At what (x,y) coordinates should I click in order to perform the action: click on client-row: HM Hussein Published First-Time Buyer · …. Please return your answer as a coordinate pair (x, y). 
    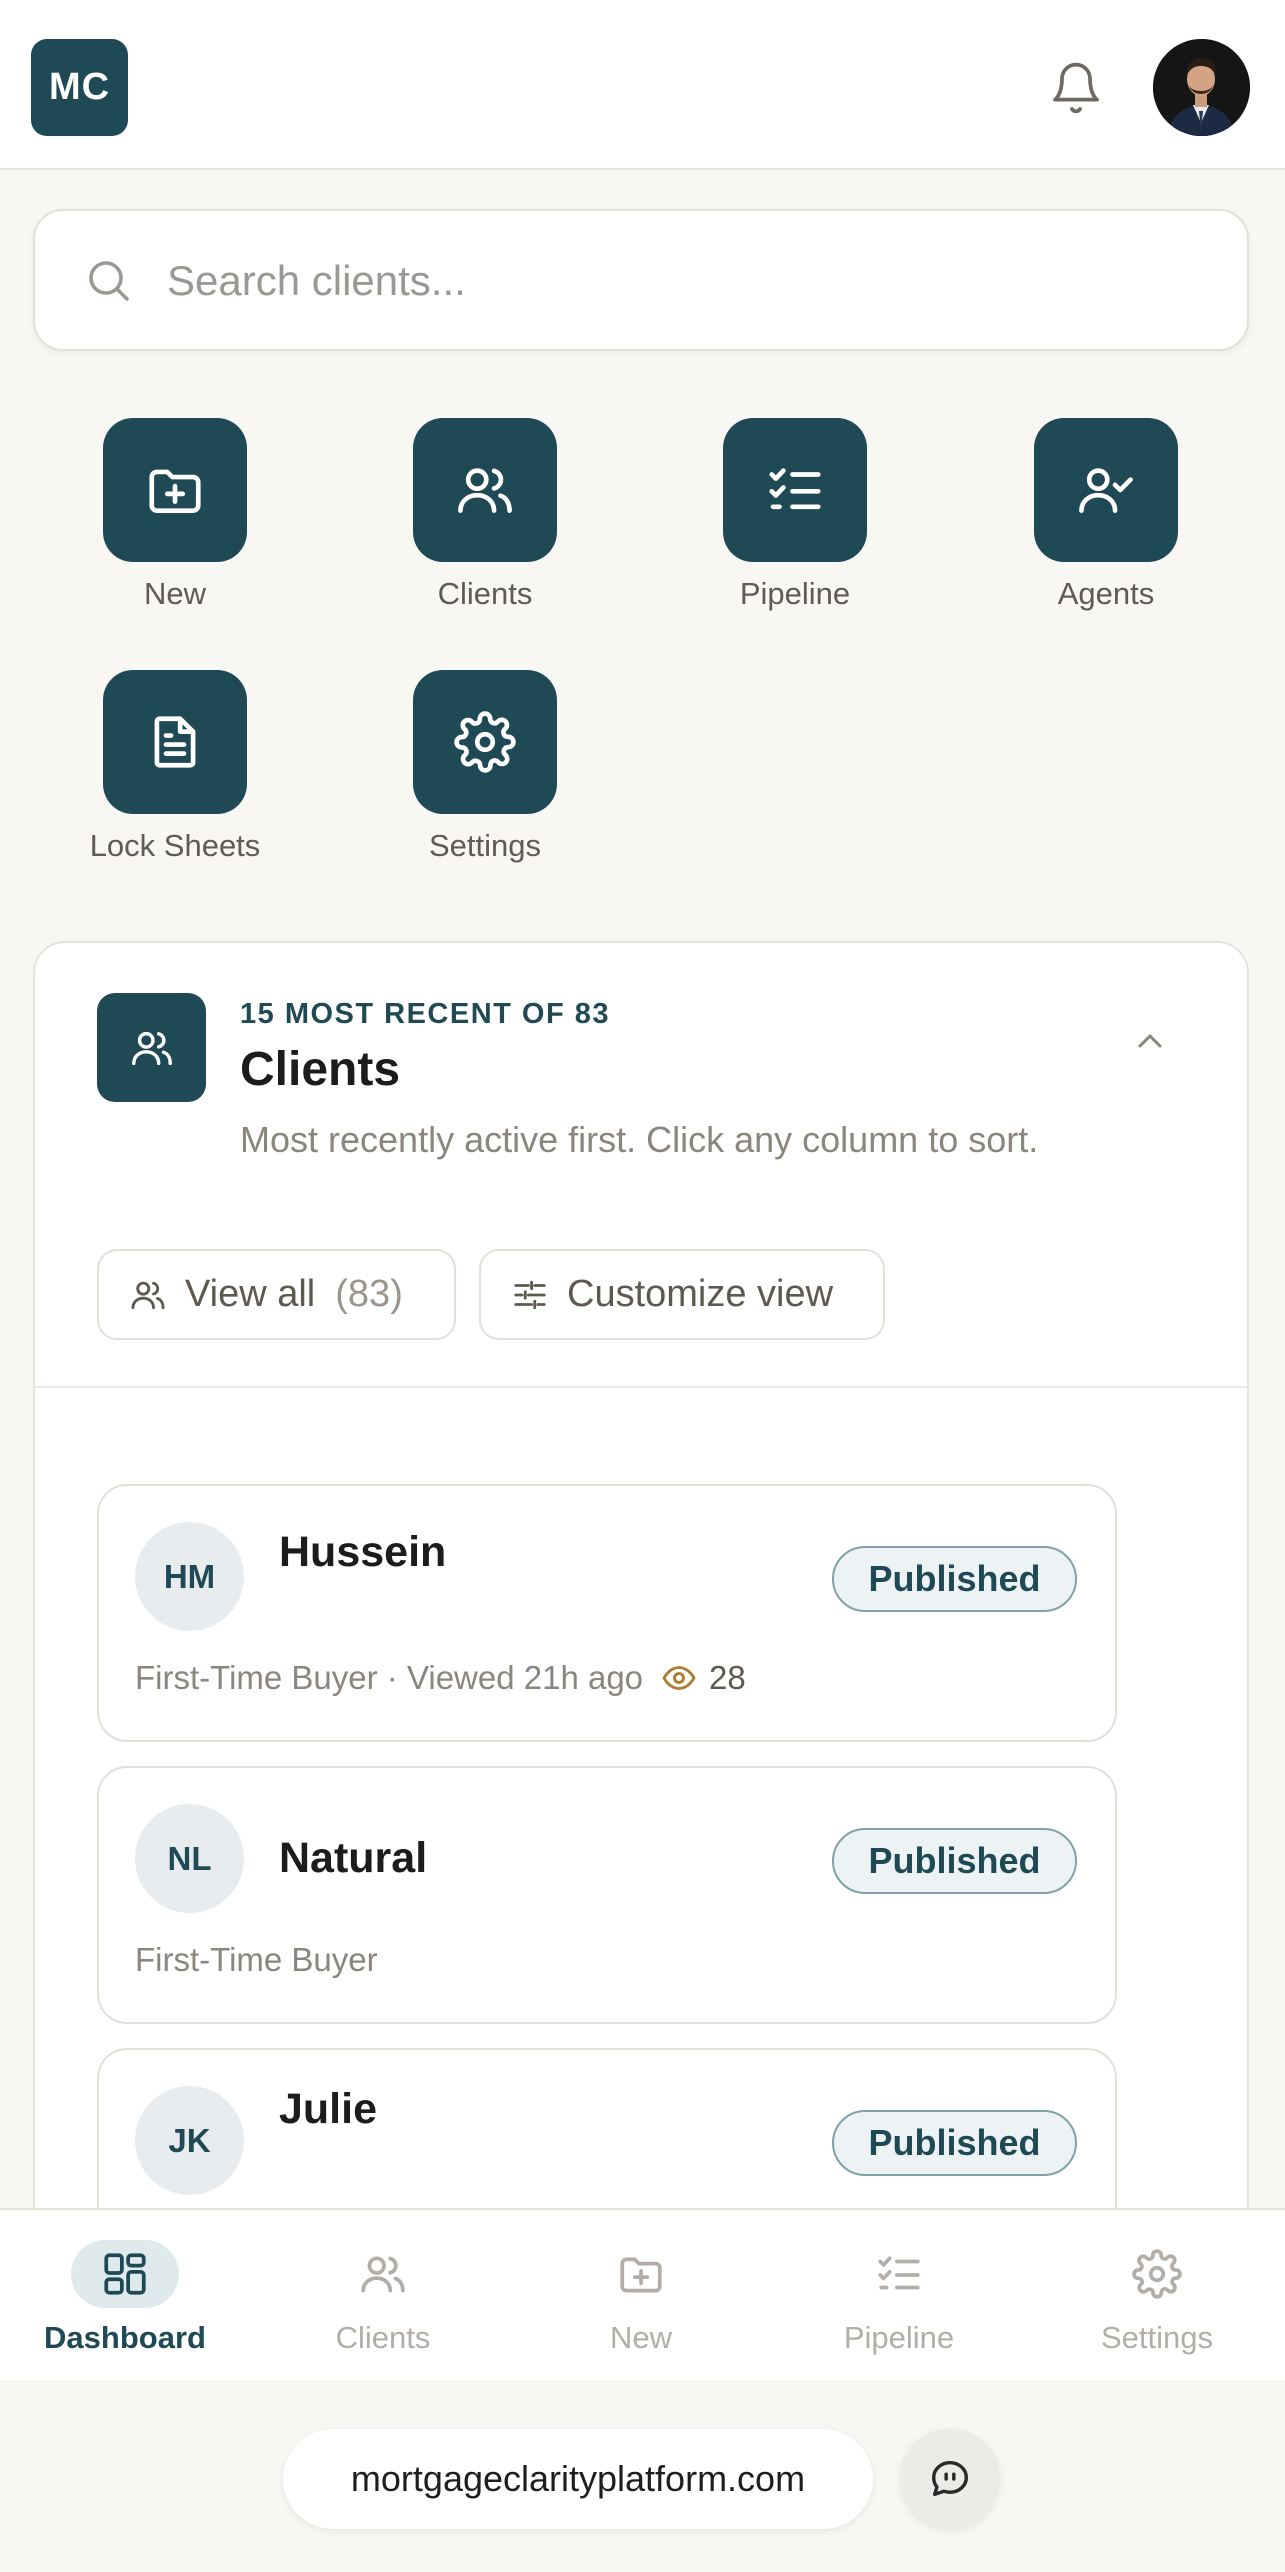
    Looking at the image, I should click on (607, 1613).